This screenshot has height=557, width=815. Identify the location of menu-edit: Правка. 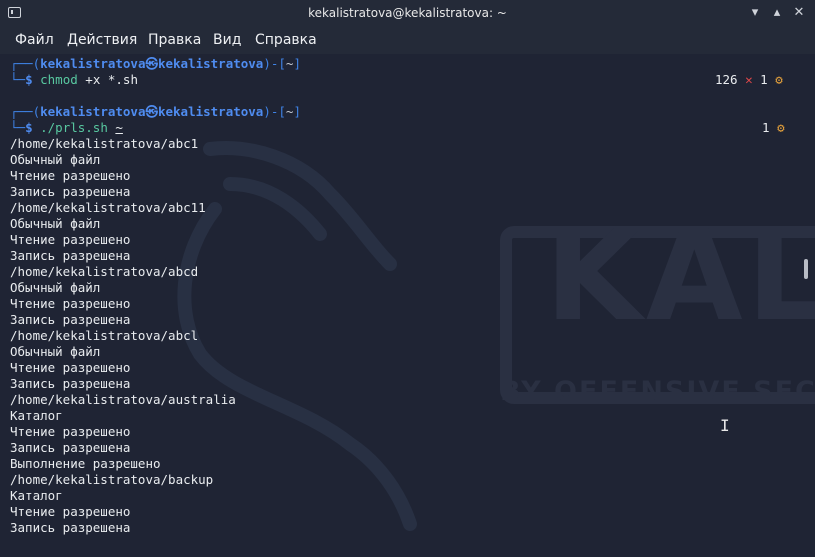
(174, 40).